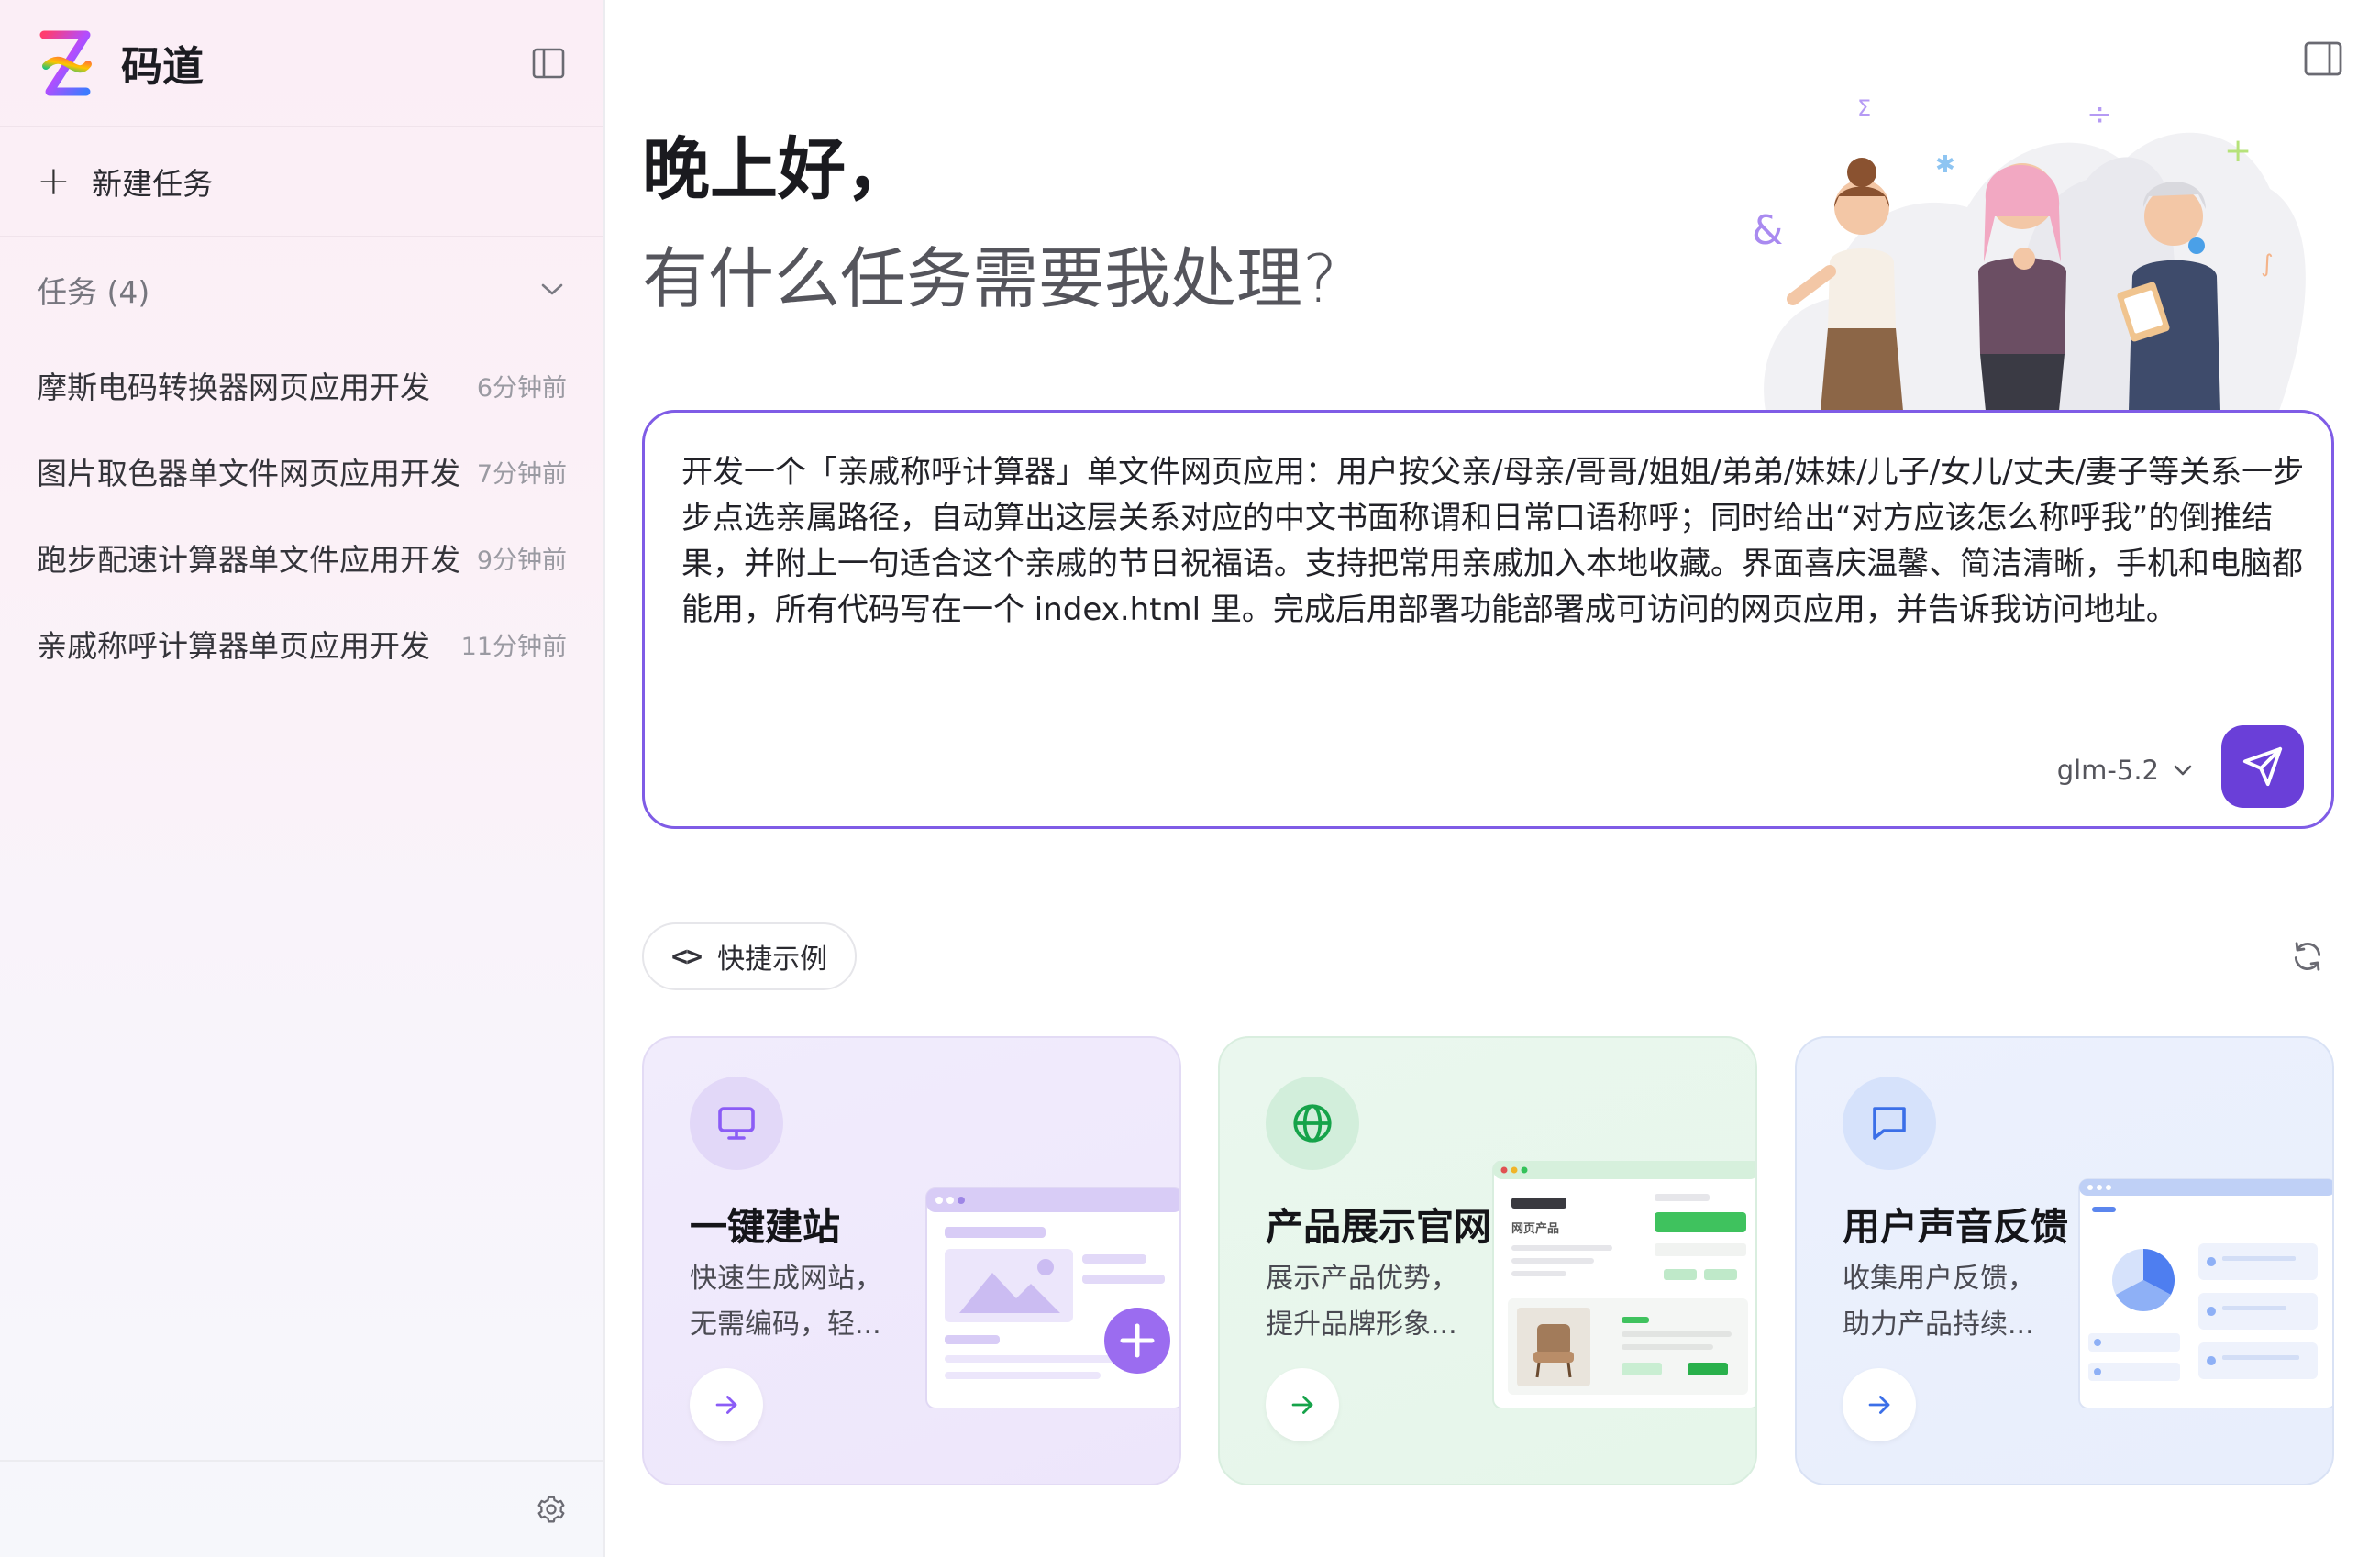 The image size is (2380, 1557). Describe the element at coordinates (2323, 58) in the screenshot. I see `right-panel-toggle-icon` at that location.